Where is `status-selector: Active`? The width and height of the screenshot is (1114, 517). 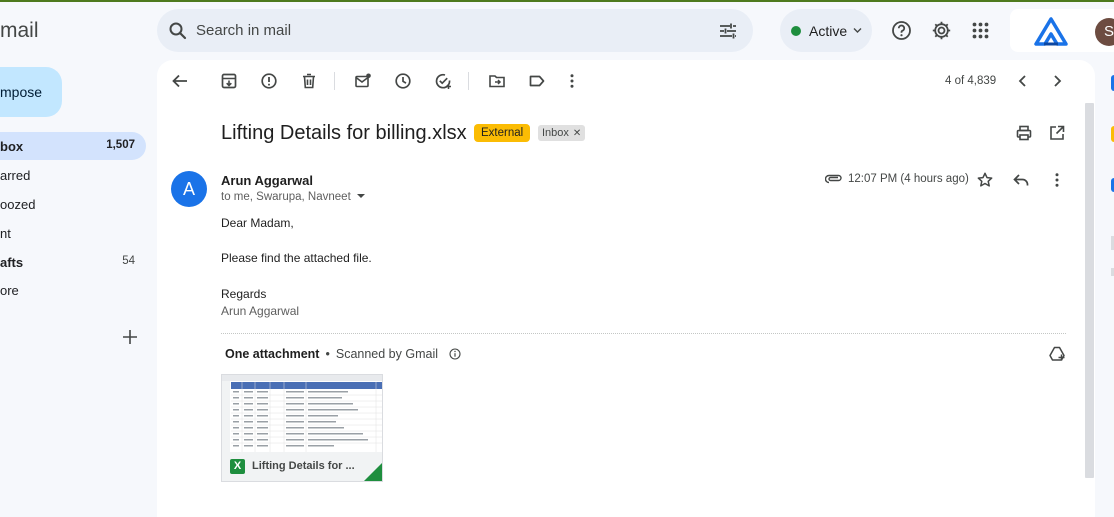
status-selector: Active is located at coordinates (826, 30).